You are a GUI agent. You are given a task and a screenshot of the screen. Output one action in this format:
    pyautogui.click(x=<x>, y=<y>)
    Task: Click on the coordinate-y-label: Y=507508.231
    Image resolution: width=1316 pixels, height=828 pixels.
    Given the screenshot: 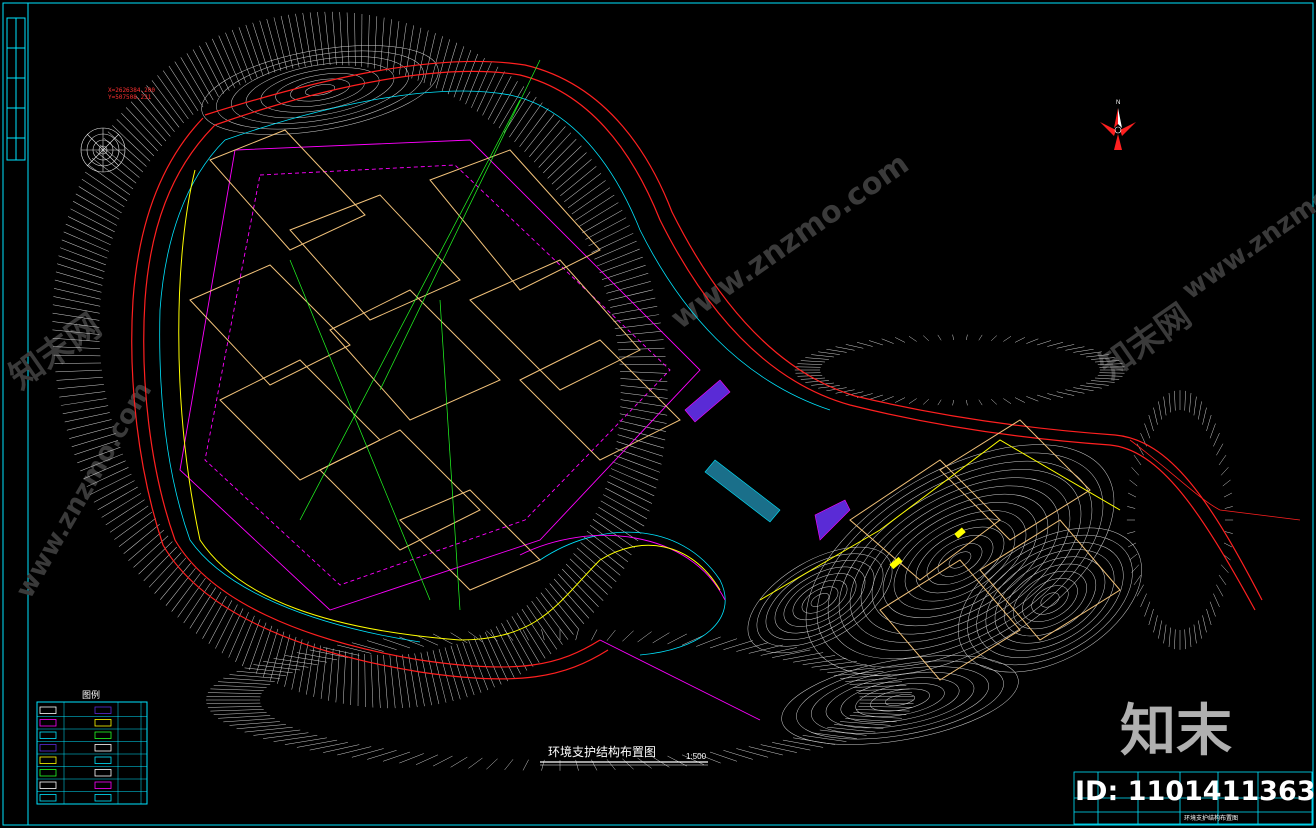 What is the action you would take?
    pyautogui.click(x=130, y=97)
    